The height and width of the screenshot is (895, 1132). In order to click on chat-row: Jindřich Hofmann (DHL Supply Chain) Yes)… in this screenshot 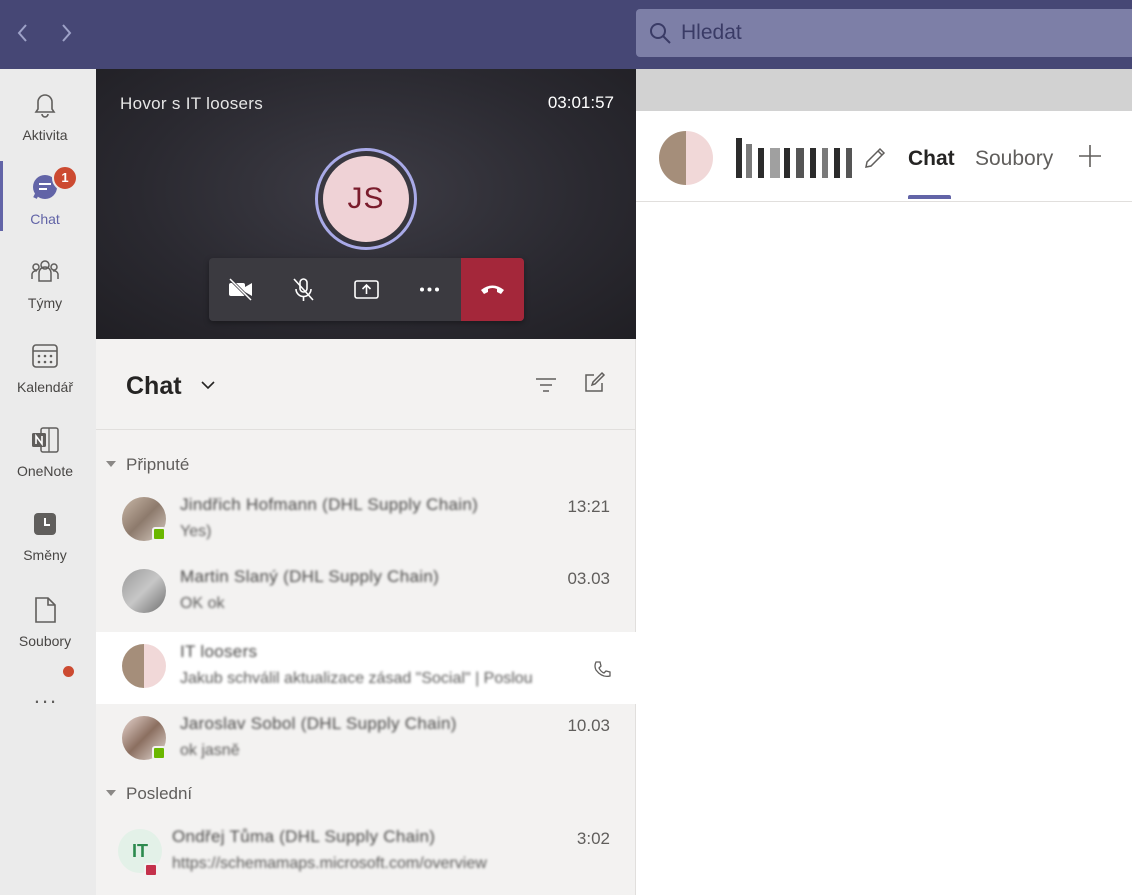, I will do `click(366, 521)`.